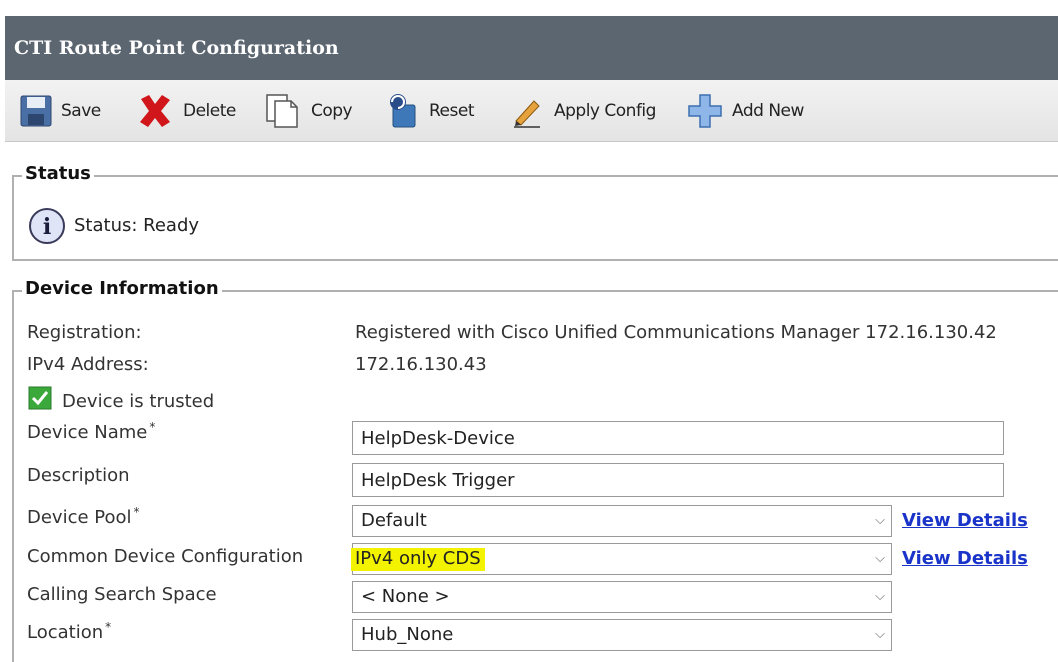  What do you see at coordinates (165, 556) in the screenshot?
I see `common-device-config-label: Common Device Configuration` at bounding box center [165, 556].